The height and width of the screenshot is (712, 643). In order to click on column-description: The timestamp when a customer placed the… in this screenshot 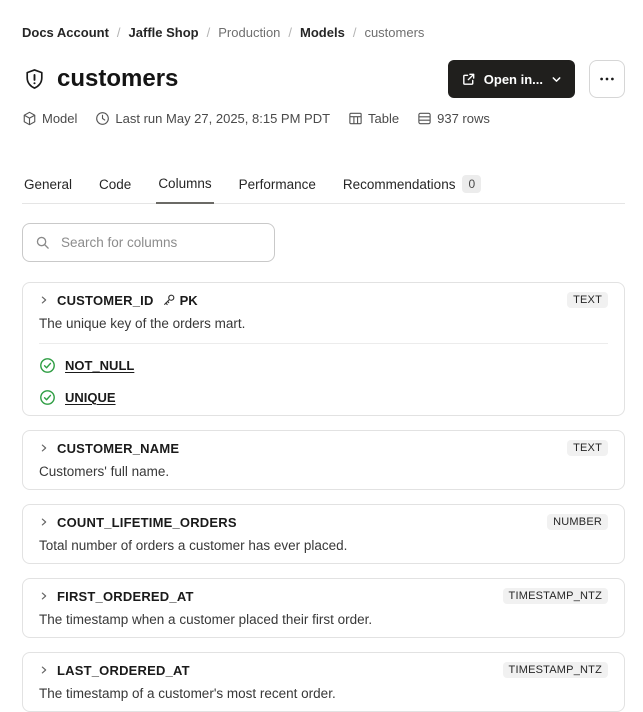, I will do `click(206, 619)`.